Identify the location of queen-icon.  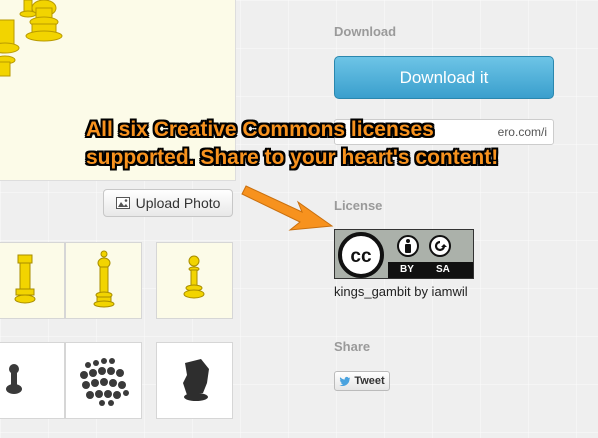
(104, 279).